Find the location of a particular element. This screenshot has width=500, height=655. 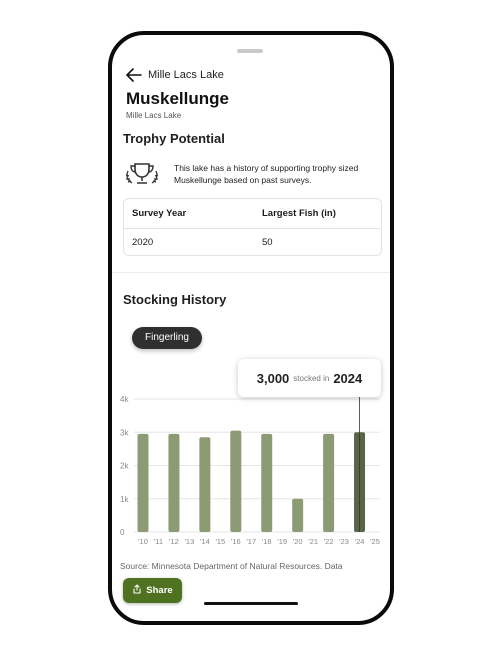

table-header-row: Survey Year Largest Fish (in) is located at coordinates (252, 214).